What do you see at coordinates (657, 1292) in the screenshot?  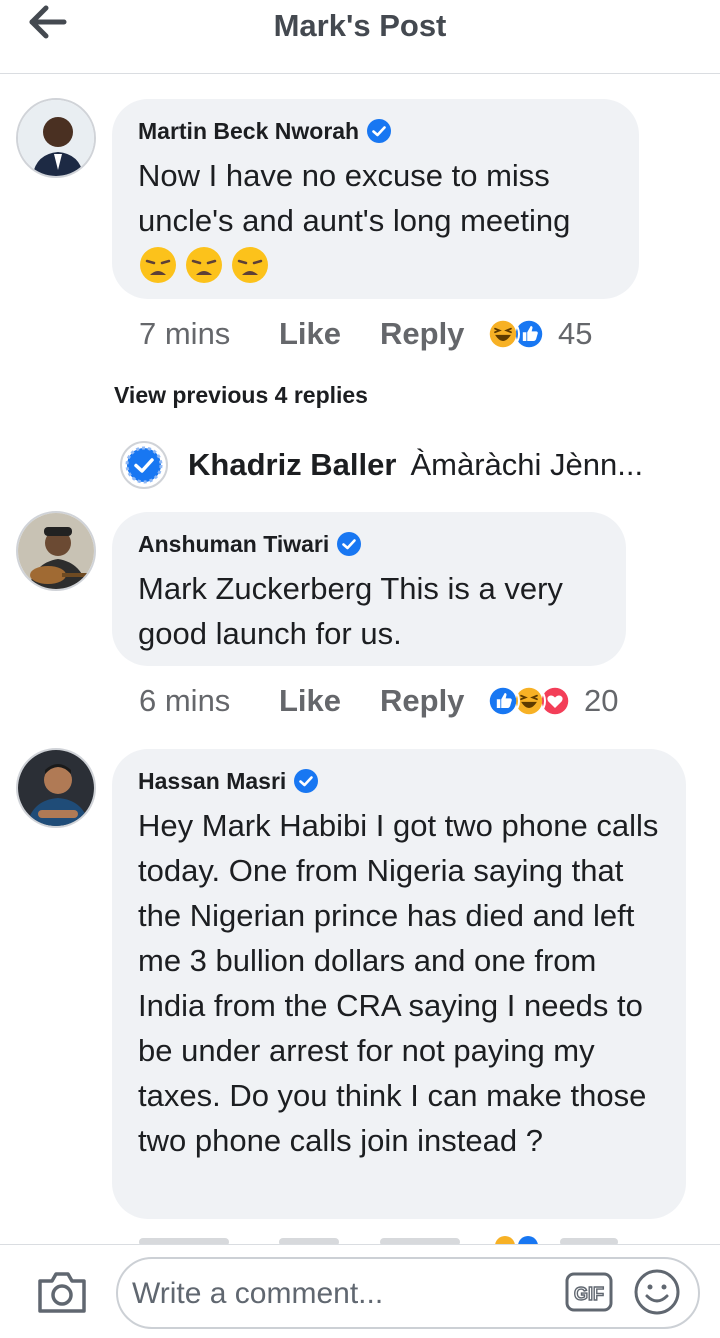 I see `emoji-icon` at bounding box center [657, 1292].